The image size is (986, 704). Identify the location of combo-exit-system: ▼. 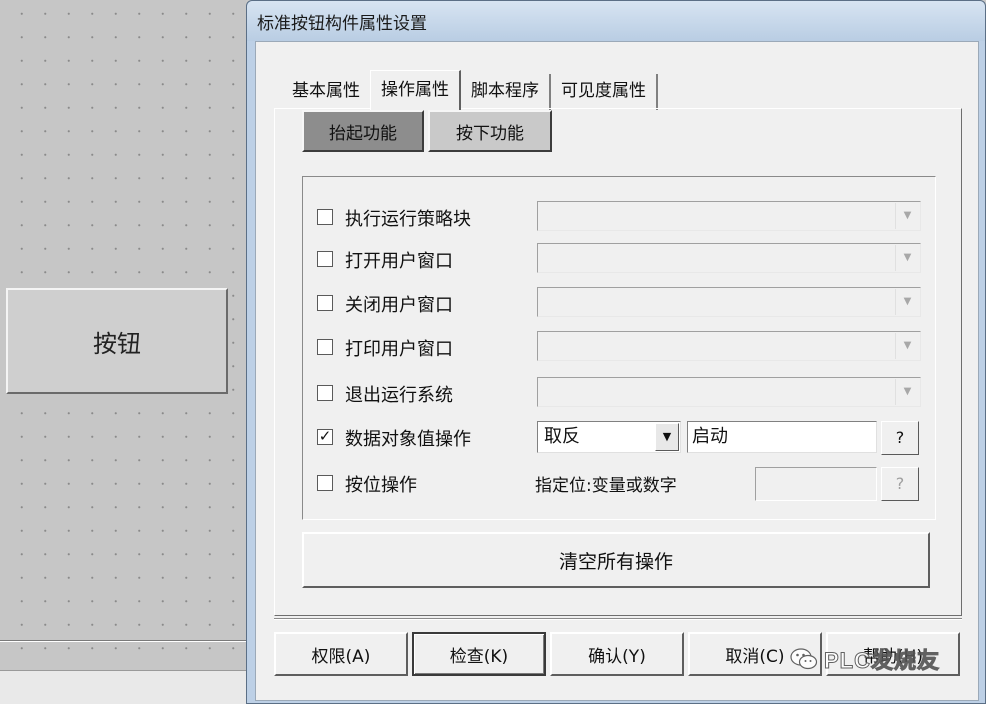
(729, 392).